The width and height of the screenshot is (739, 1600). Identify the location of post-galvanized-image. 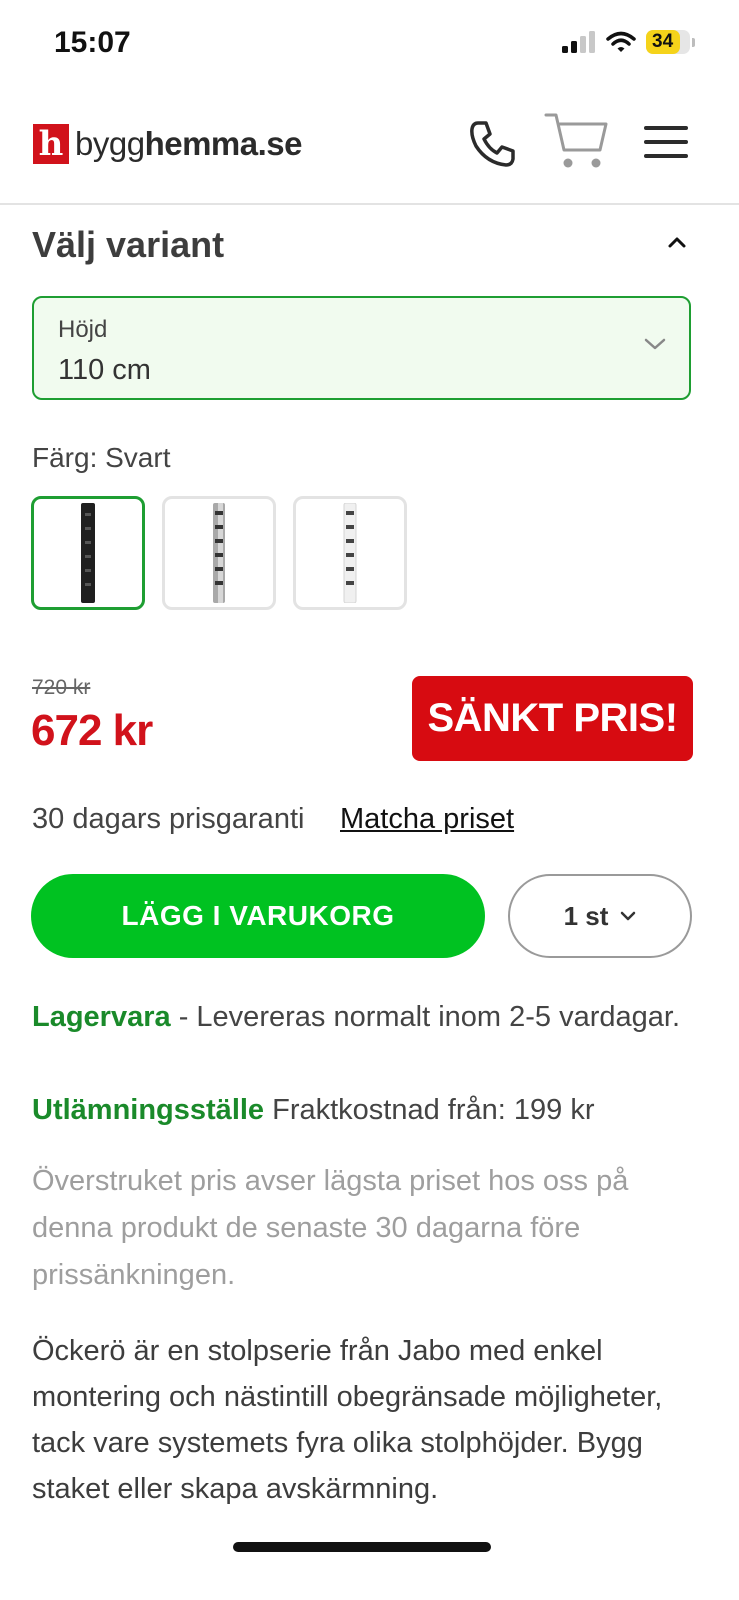
(219, 553).